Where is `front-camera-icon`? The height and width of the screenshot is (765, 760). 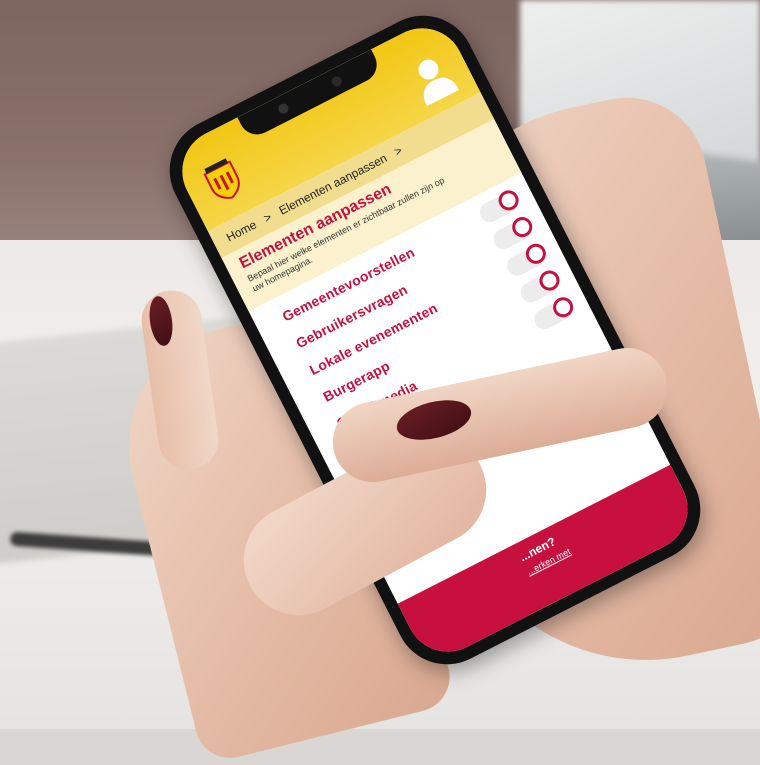 front-camera-icon is located at coordinates (283, 108).